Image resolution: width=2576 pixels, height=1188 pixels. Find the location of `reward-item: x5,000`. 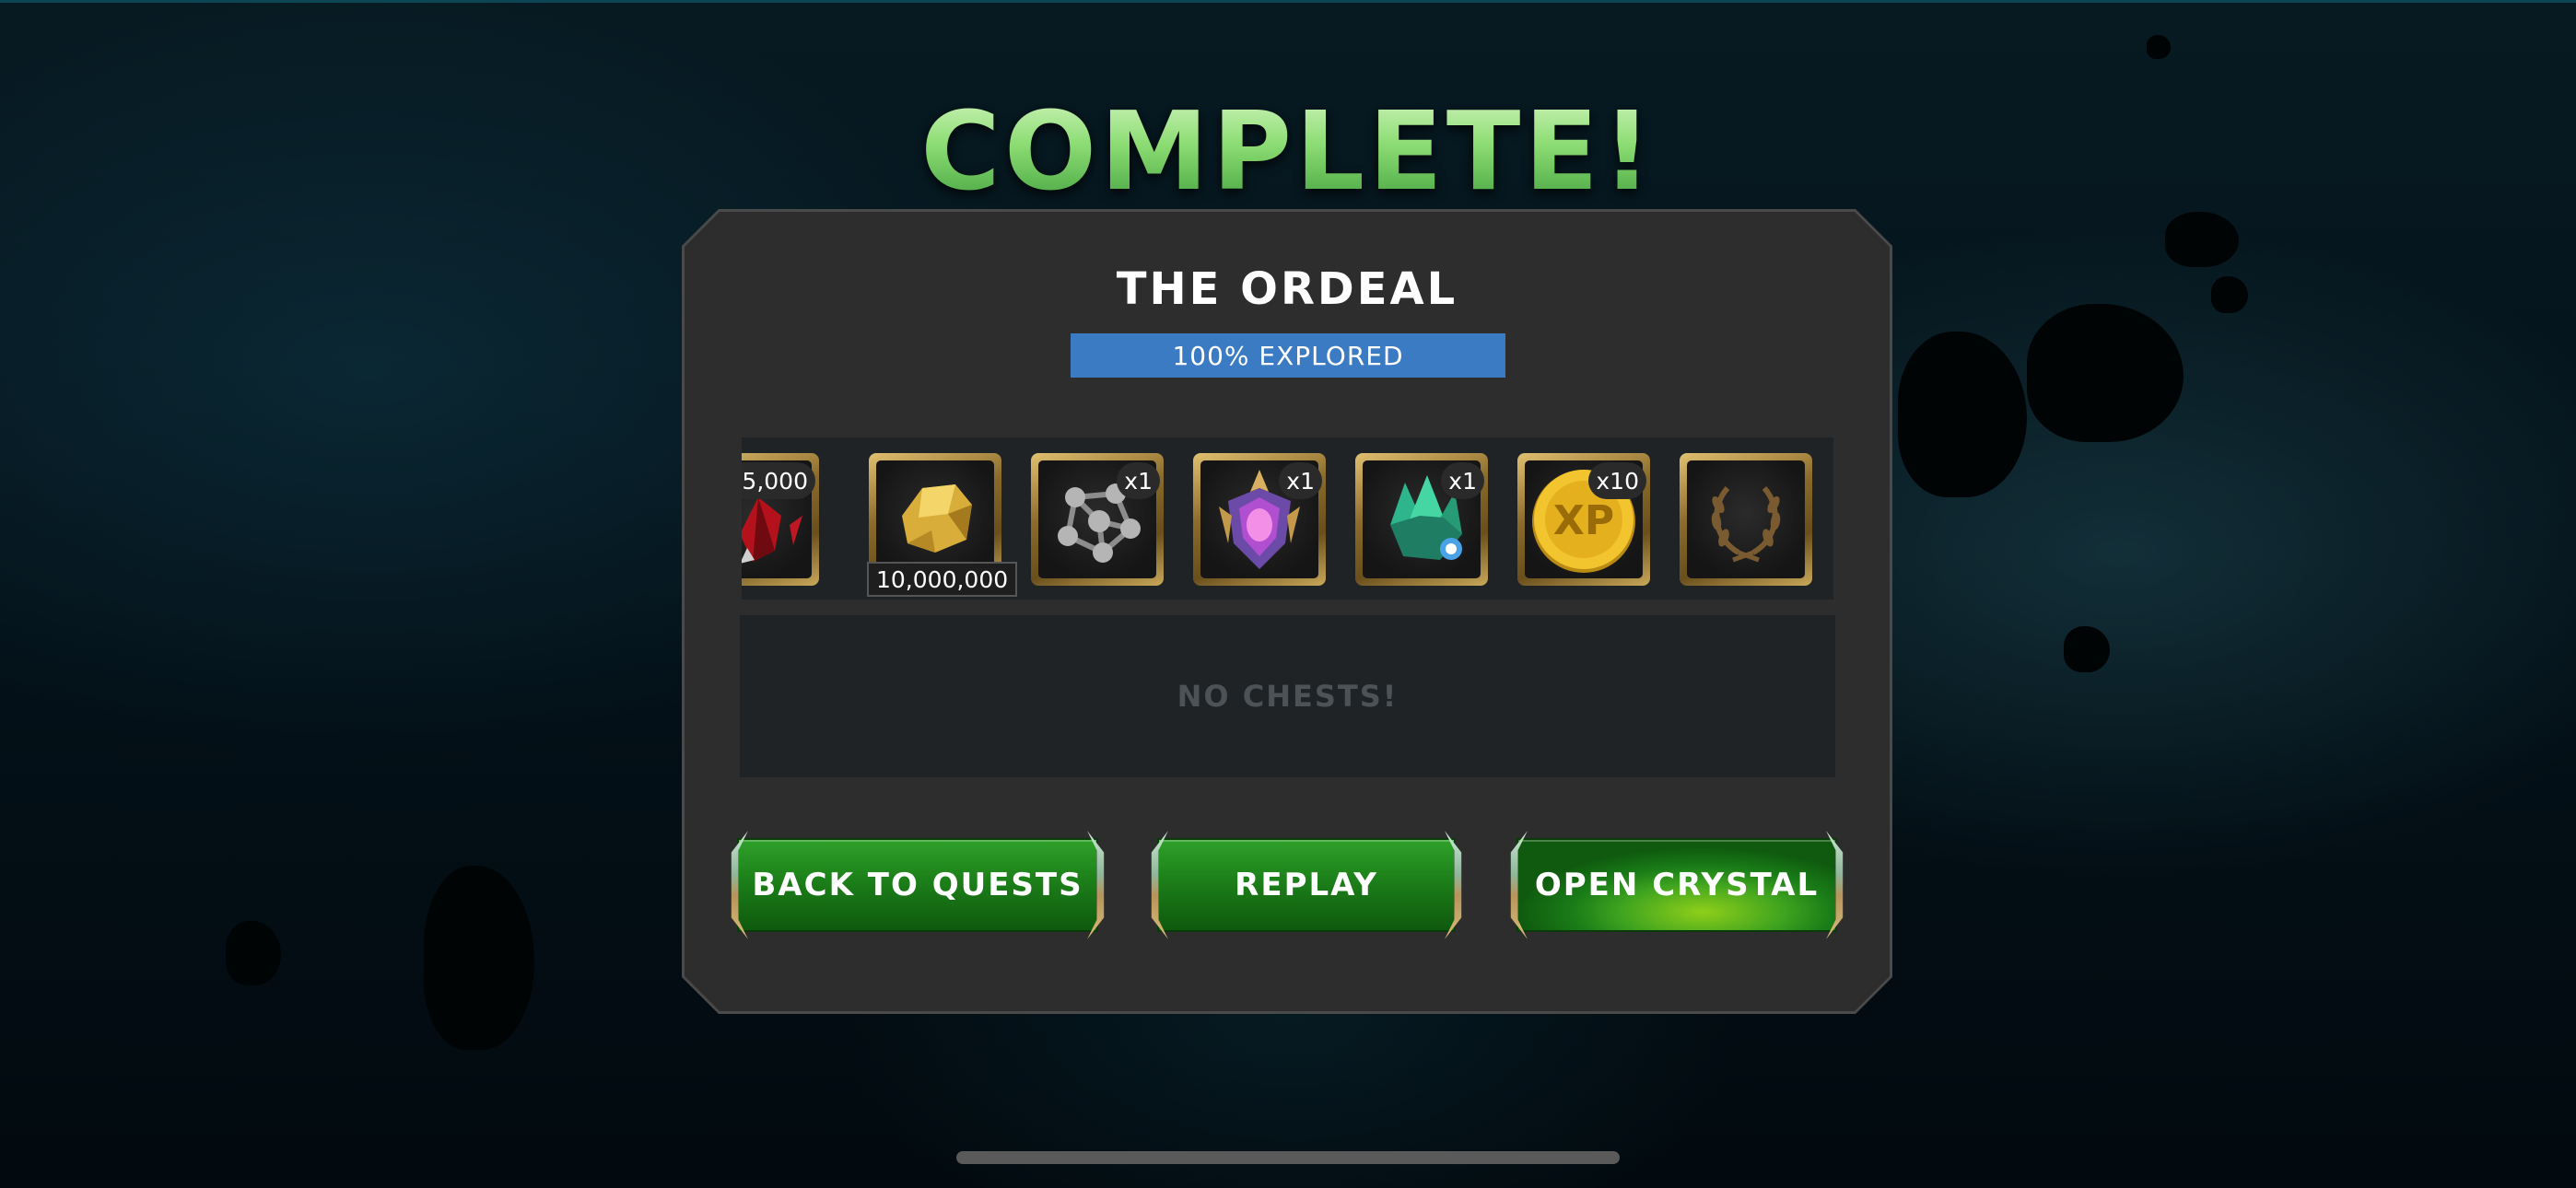

reward-item: x5,000 is located at coordinates (780, 519).